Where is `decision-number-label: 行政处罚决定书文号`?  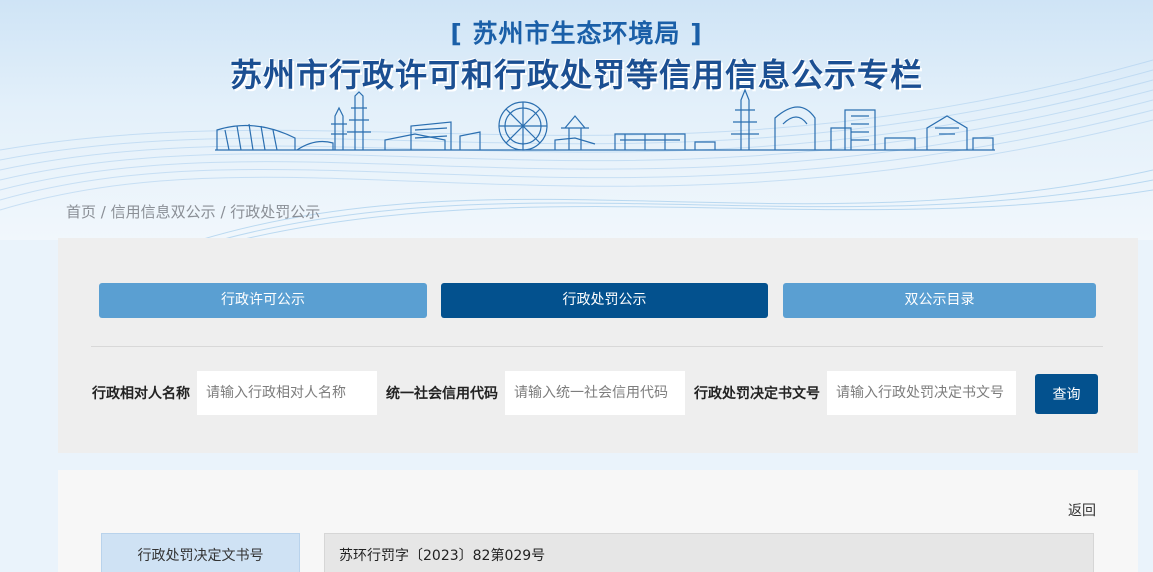
decision-number-label: 行政处罚决定书文号 is located at coordinates (757, 394).